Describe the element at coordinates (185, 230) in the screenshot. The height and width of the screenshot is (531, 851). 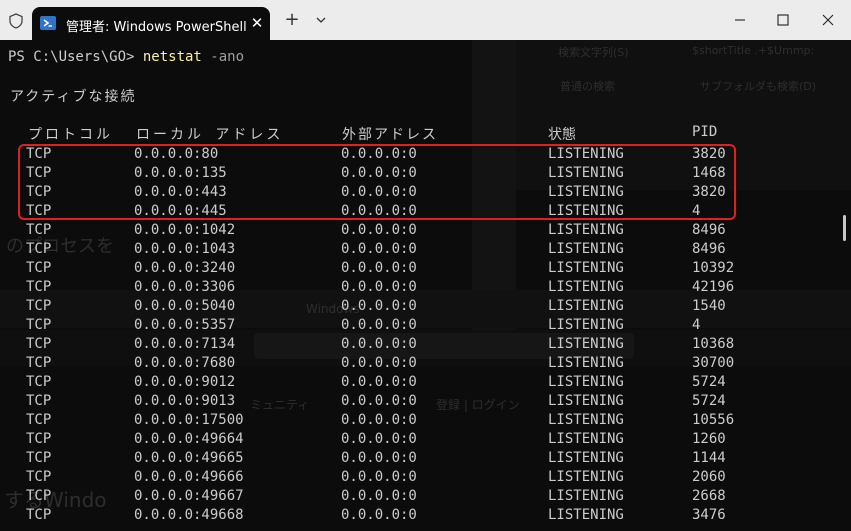
I see `local-address-cell: 0.0.0.0:1042` at that location.